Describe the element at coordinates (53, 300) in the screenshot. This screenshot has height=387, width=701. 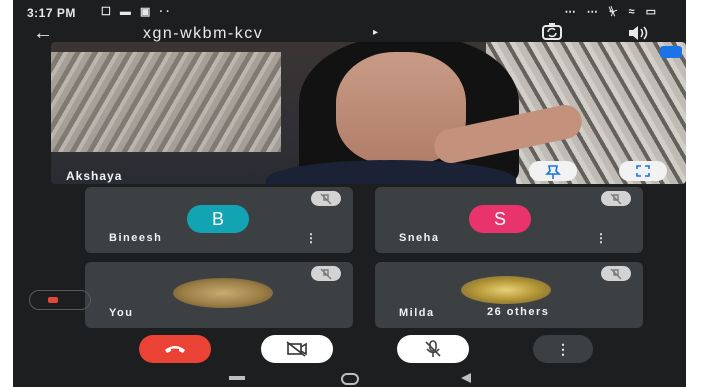
I see `record-icon` at that location.